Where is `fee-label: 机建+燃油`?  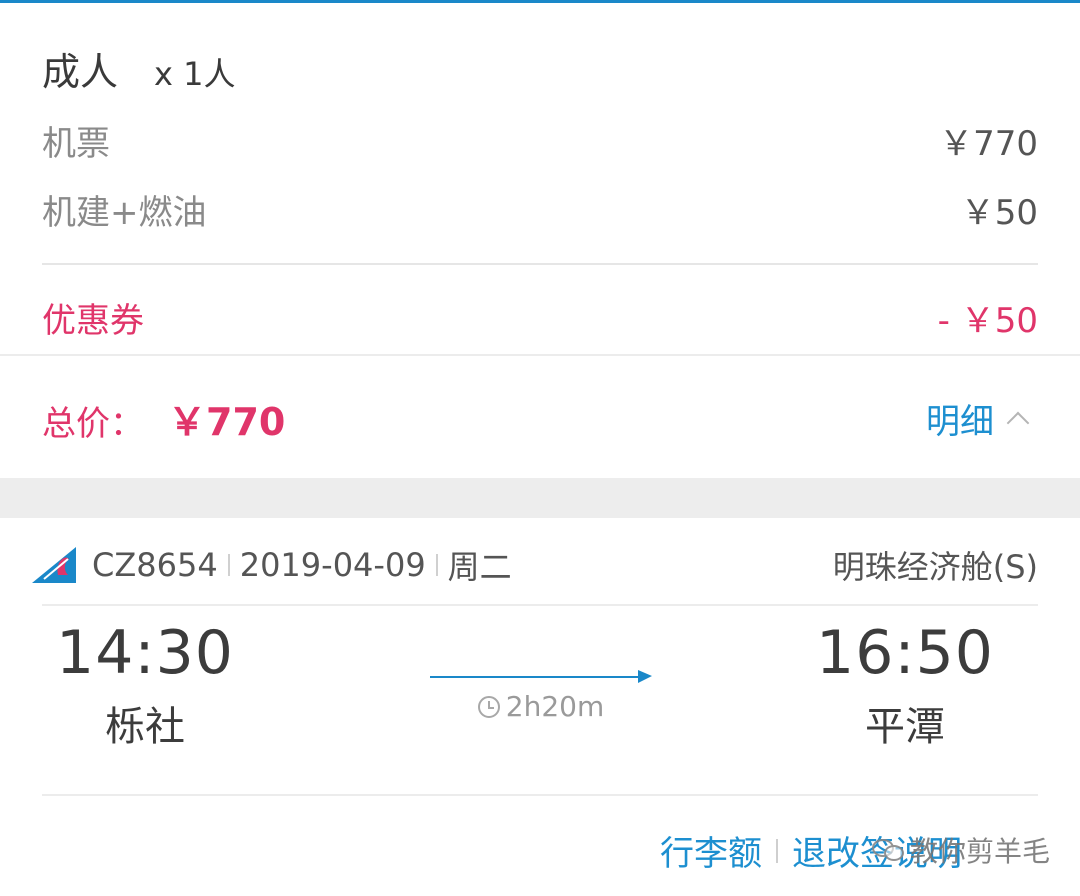 fee-label: 机建+燃油 is located at coordinates (124, 213).